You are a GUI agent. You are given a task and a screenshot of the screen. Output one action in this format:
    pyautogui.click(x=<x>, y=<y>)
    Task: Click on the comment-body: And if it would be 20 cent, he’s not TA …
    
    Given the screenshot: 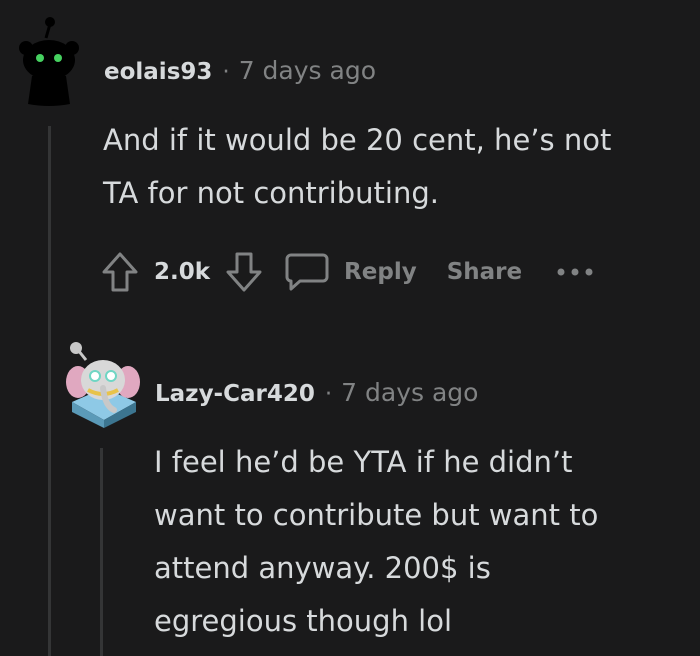 What is the action you would take?
    pyautogui.click(x=357, y=167)
    